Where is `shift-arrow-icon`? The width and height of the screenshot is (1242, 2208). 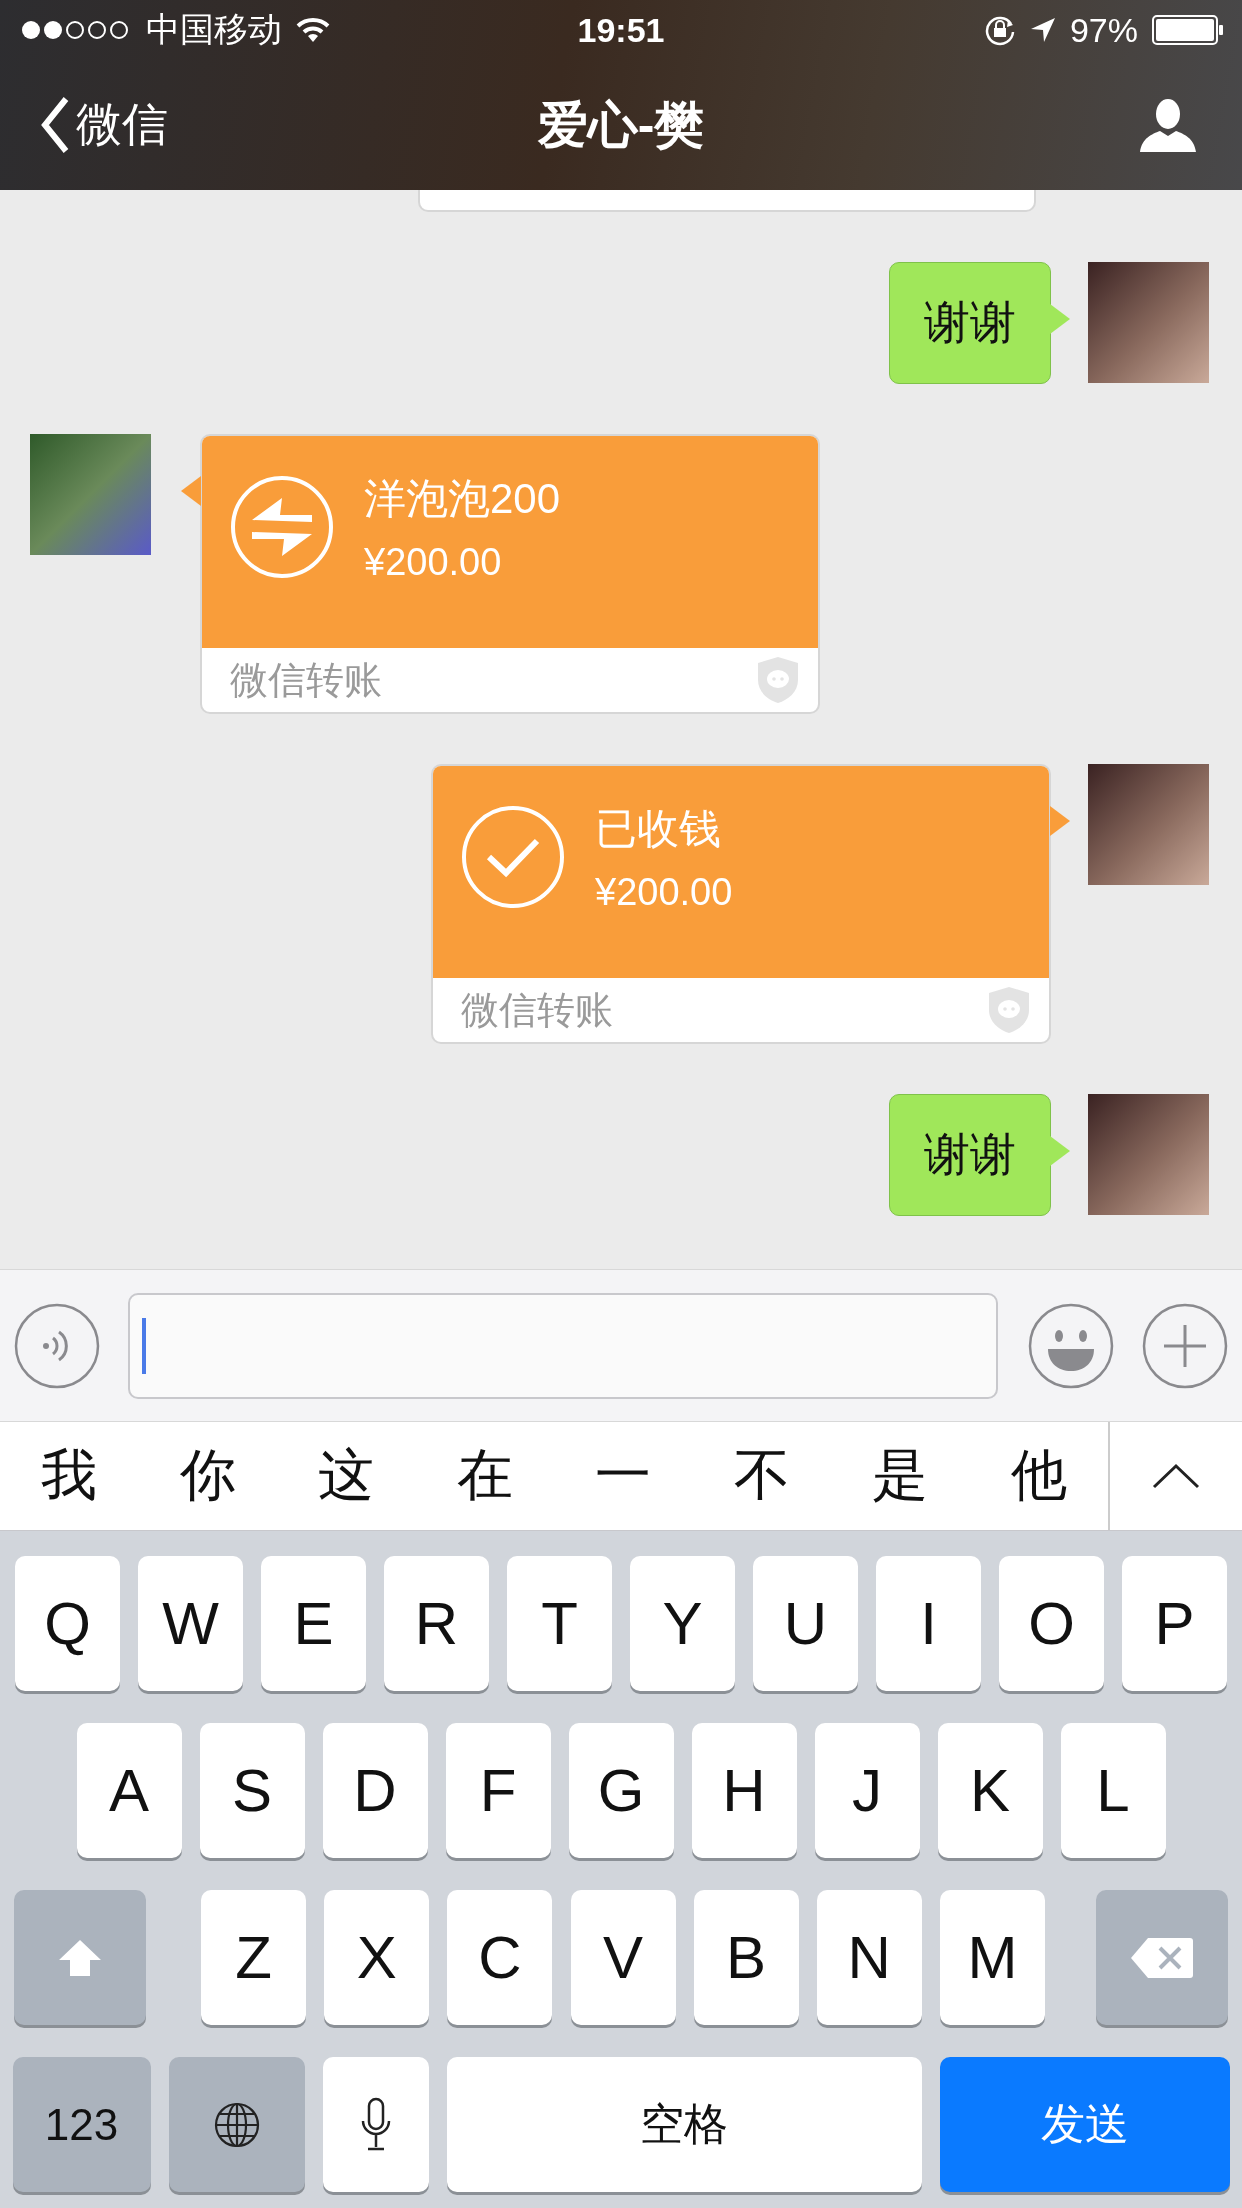
shift-arrow-icon is located at coordinates (80, 1957).